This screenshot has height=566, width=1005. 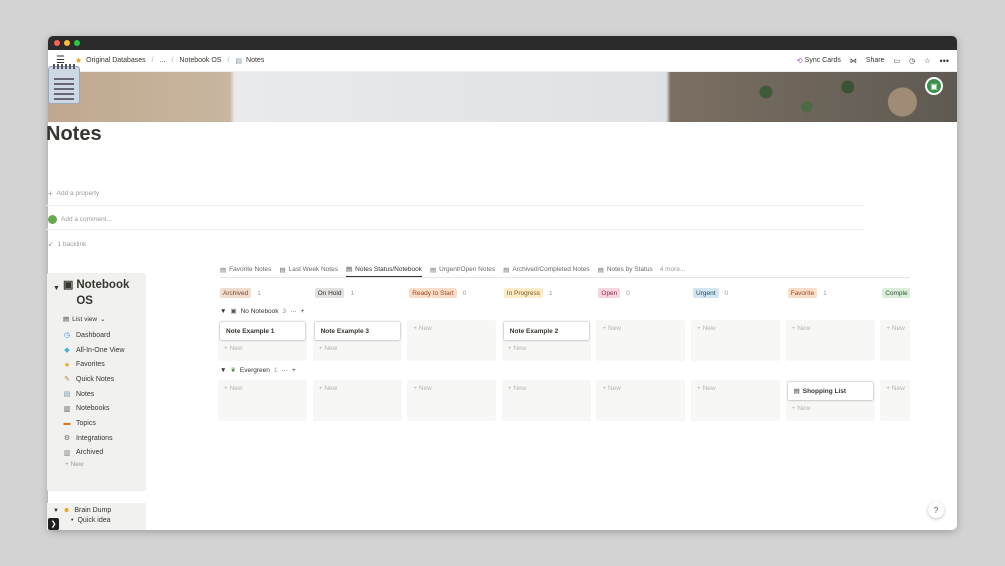 What do you see at coordinates (96, 408) in the screenshot?
I see `sidebar-item-notebooks: ▥ Notebooks` at bounding box center [96, 408].